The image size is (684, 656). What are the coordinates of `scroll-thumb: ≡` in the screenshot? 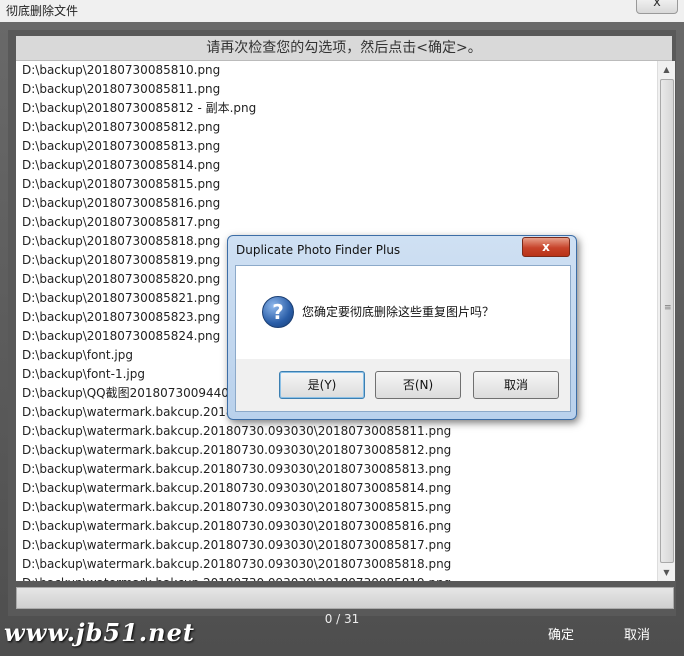 It's located at (667, 321).